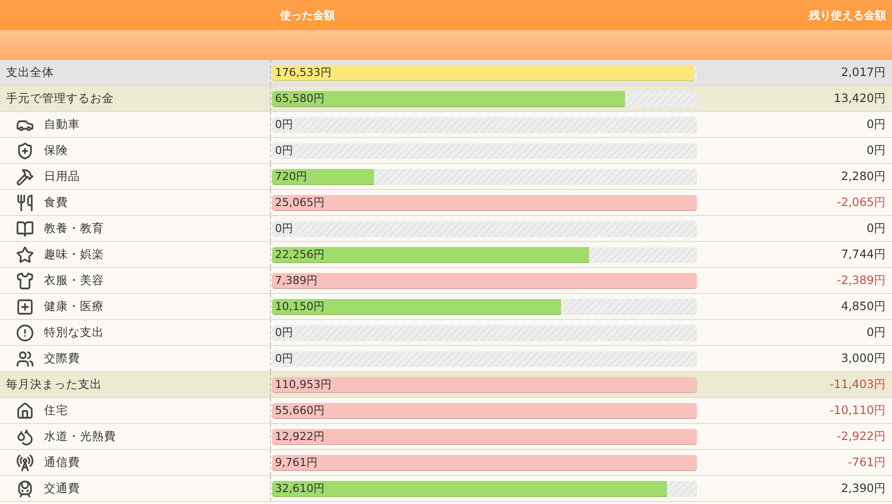 The image size is (892, 504). What do you see at coordinates (62, 124) in the screenshot?
I see `category-label: 自動車` at bounding box center [62, 124].